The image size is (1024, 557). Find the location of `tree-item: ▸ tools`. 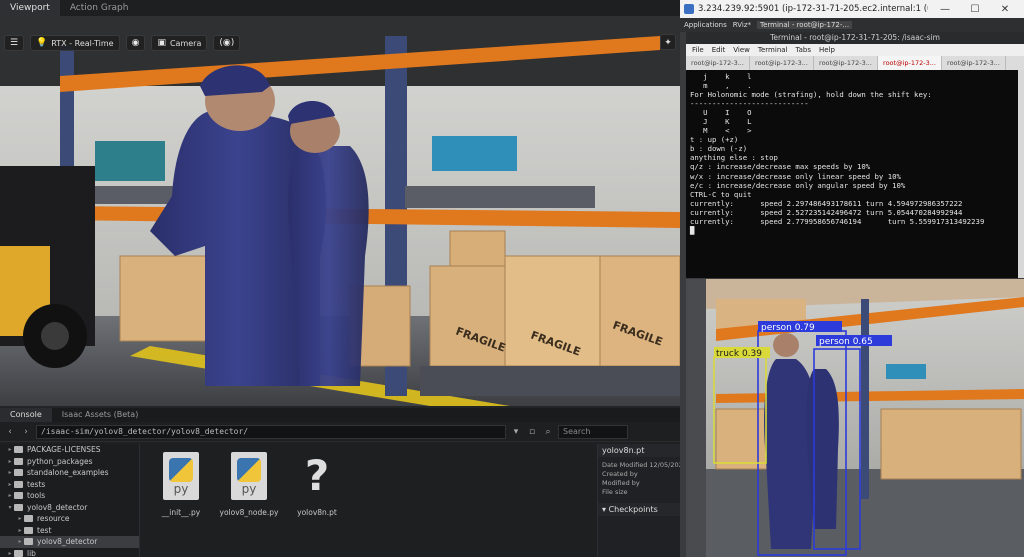

tree-item: ▸ tools is located at coordinates (69, 496).